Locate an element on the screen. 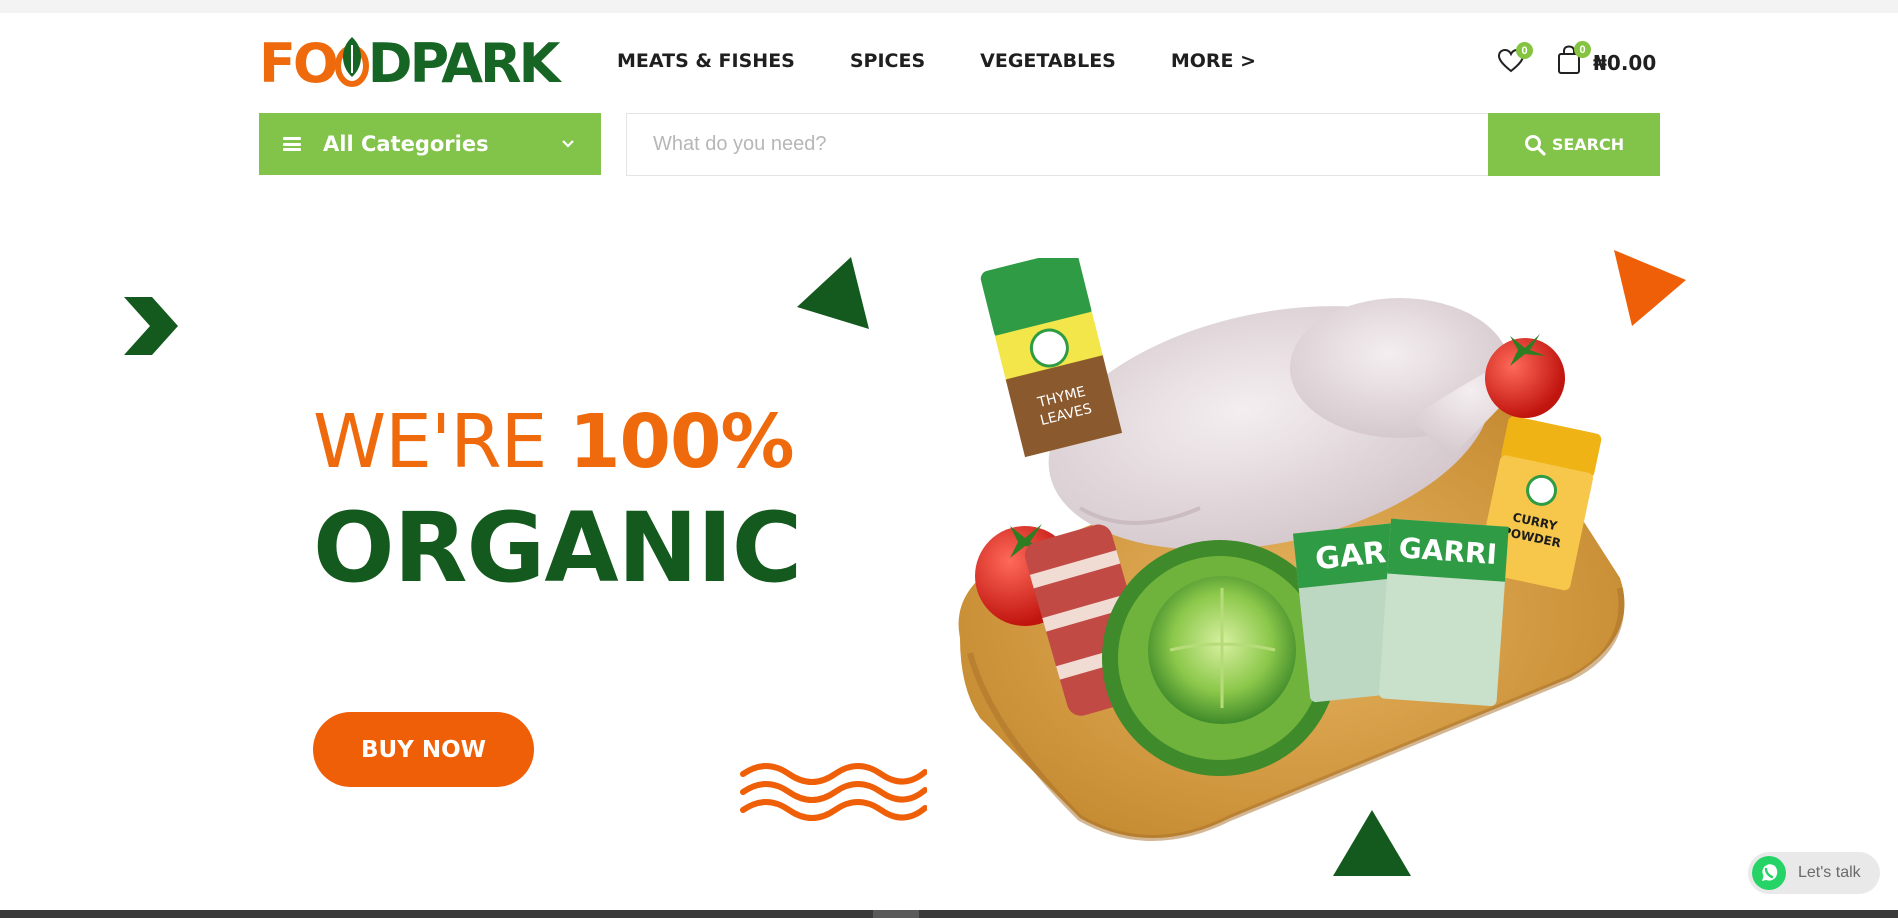 The height and width of the screenshot is (918, 1898). buy-now-button: BUY NOW is located at coordinates (423, 749).